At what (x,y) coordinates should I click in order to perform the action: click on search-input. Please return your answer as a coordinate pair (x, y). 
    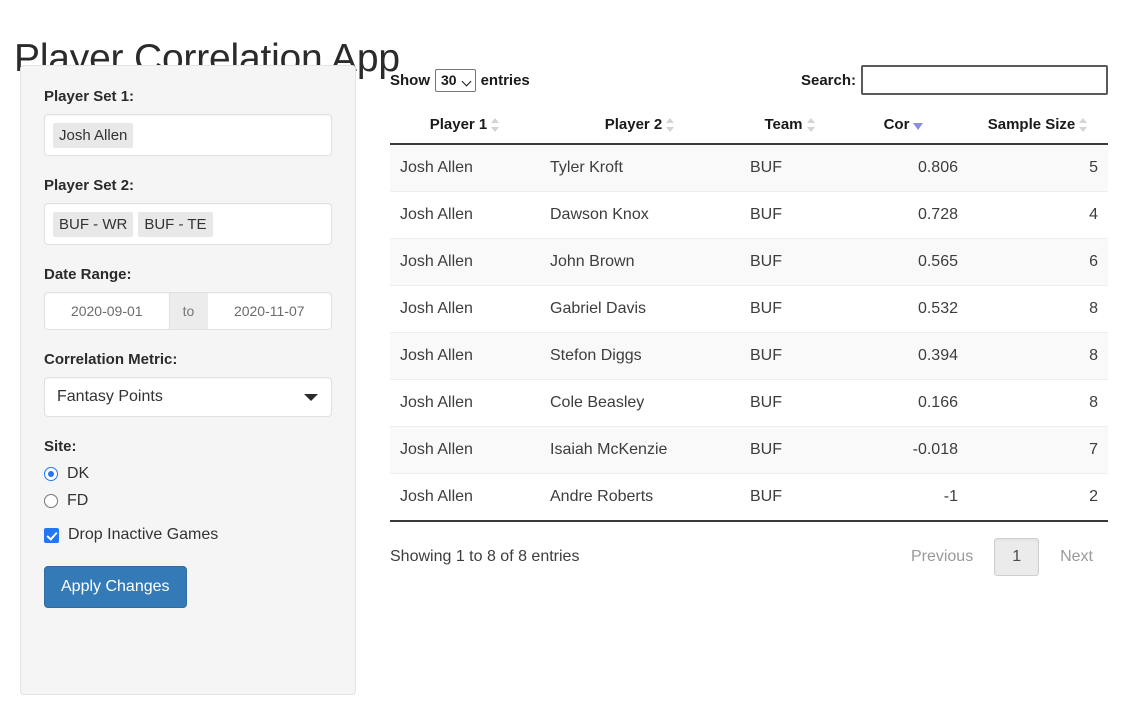
    Looking at the image, I should click on (984, 80).